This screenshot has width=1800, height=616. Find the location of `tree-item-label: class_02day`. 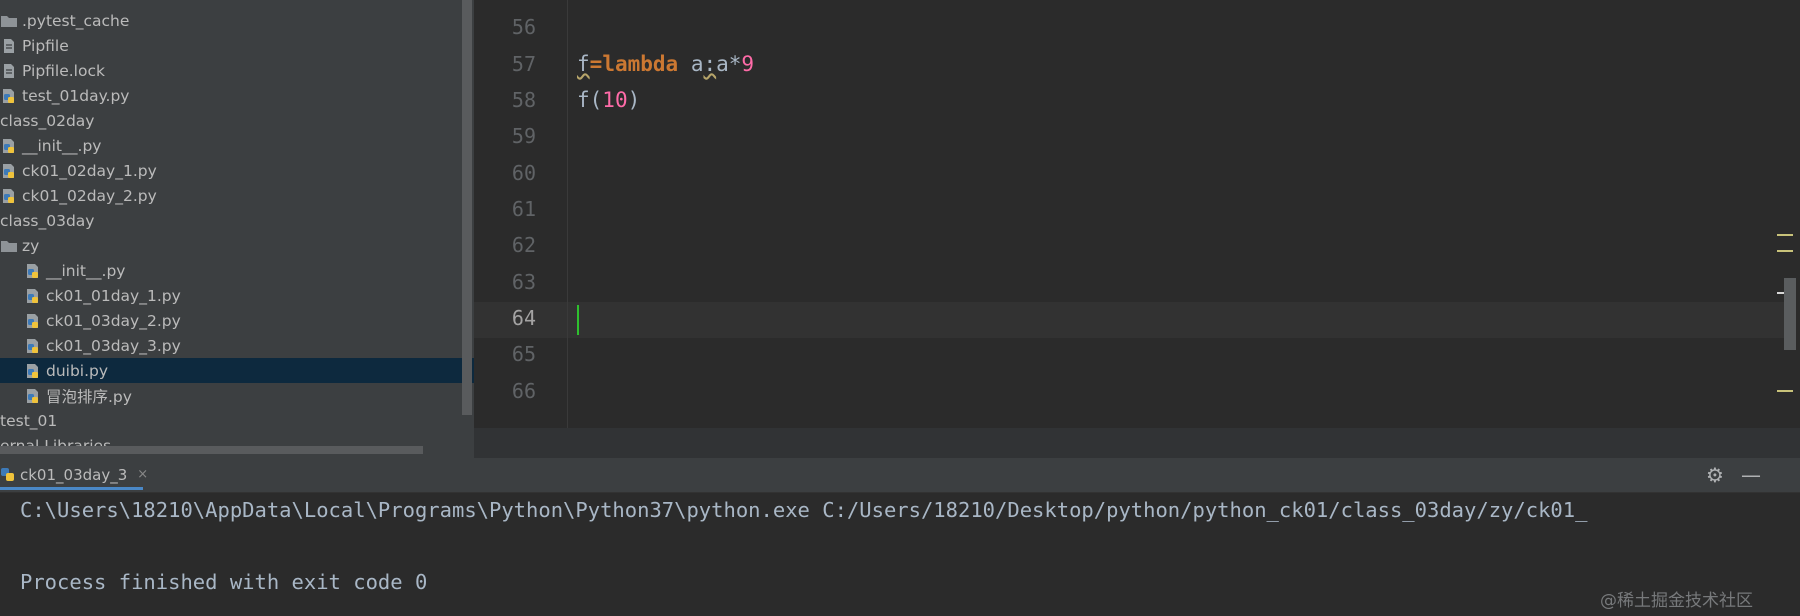

tree-item-label: class_02day is located at coordinates (47, 120).